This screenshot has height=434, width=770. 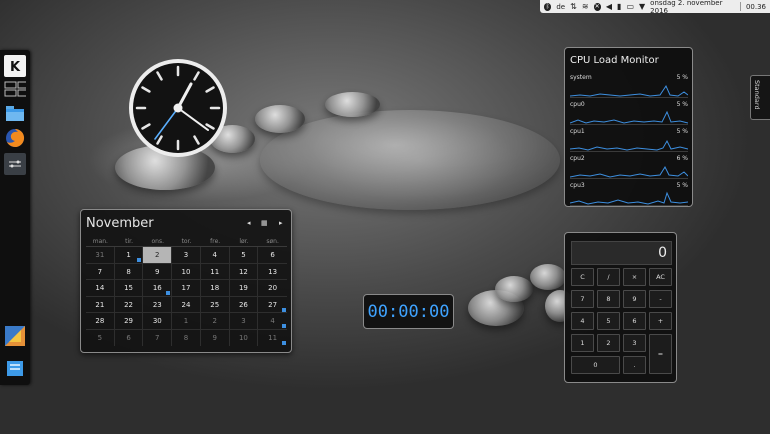 What do you see at coordinates (629, 145) in the screenshot?
I see `cpu-graph` at bounding box center [629, 145].